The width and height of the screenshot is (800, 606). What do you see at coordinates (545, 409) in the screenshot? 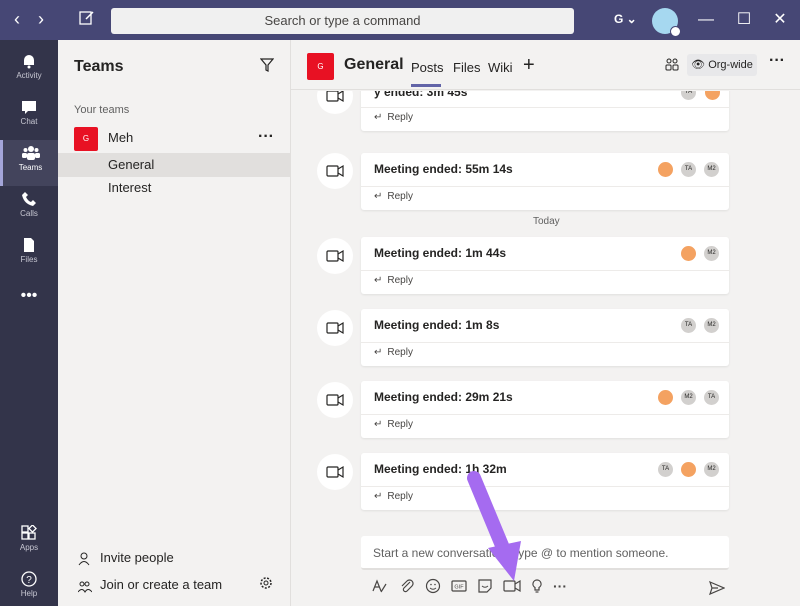
I see `message-card: Meeting ended: 29m 21s M2 TA ↵ Reply` at bounding box center [545, 409].